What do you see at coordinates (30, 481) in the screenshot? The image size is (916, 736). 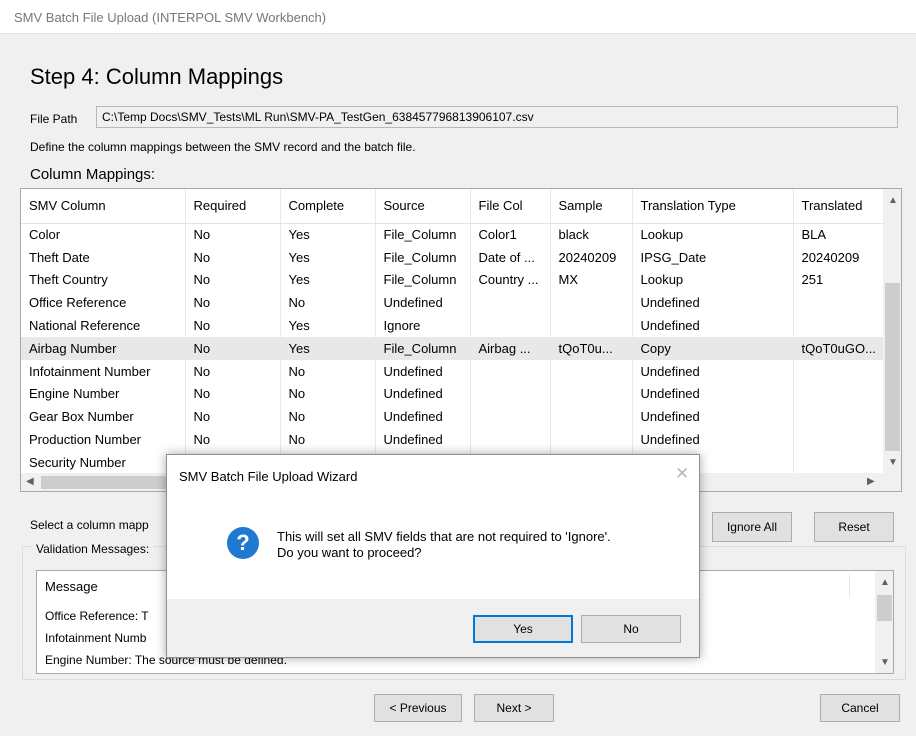 I see `scroll-left-icon: ◀` at bounding box center [30, 481].